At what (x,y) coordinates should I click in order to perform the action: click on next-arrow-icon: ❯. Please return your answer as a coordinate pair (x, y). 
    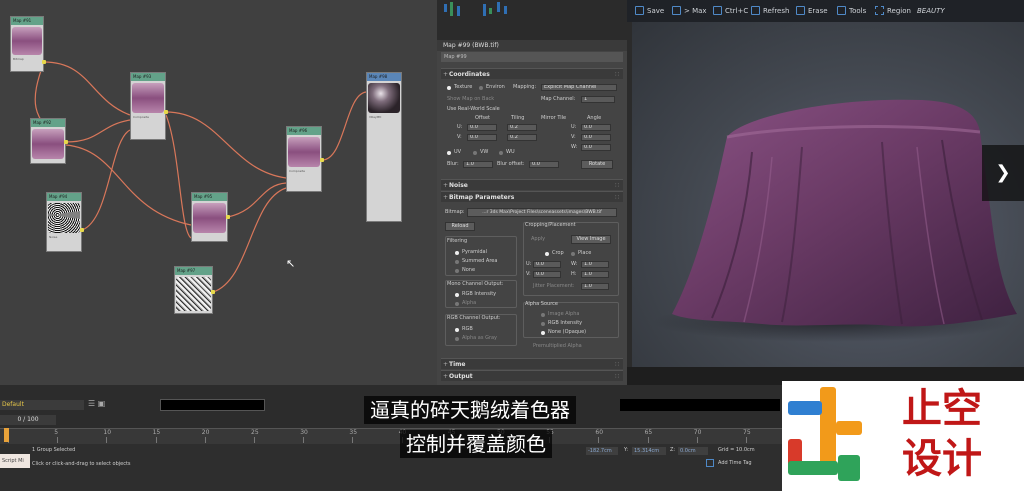
    Looking at the image, I should click on (1003, 173).